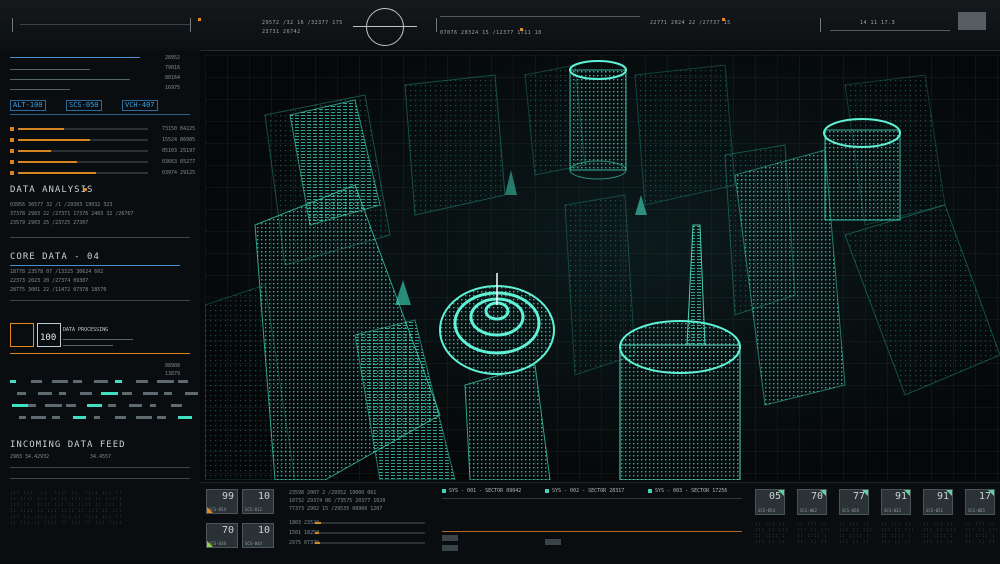  I want to click on core-line: 22373 2023 20 /27374 09307, so click(49, 281).